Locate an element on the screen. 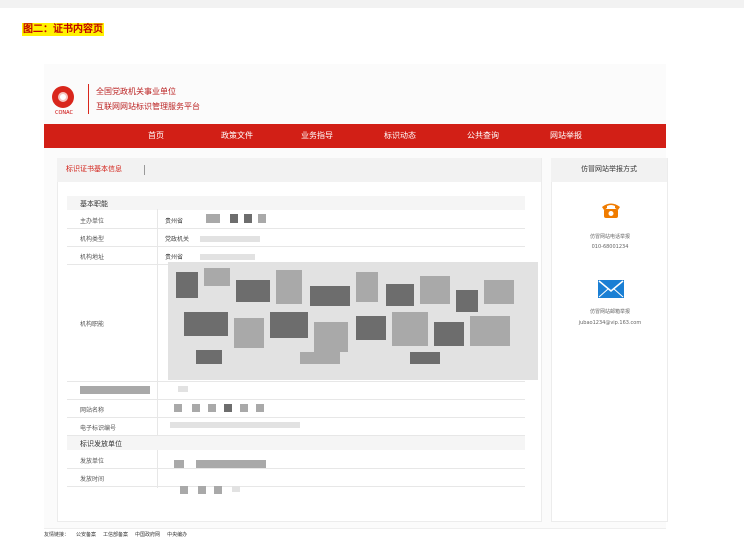  nav-query: 公共查询 is located at coordinates (483, 136).